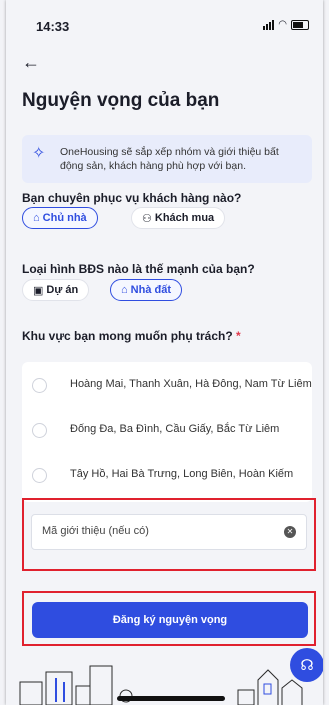 The width and height of the screenshot is (329, 705). I want to click on clear-icon: ✕, so click(290, 532).